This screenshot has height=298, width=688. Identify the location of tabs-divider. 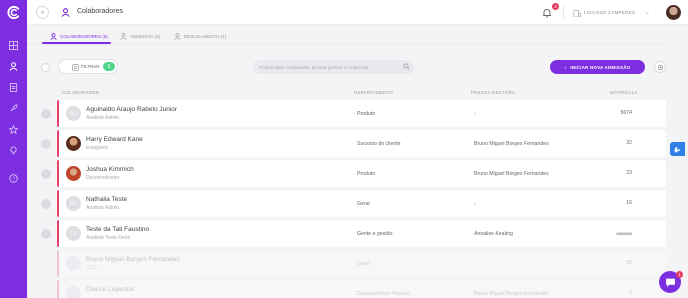
(347, 44).